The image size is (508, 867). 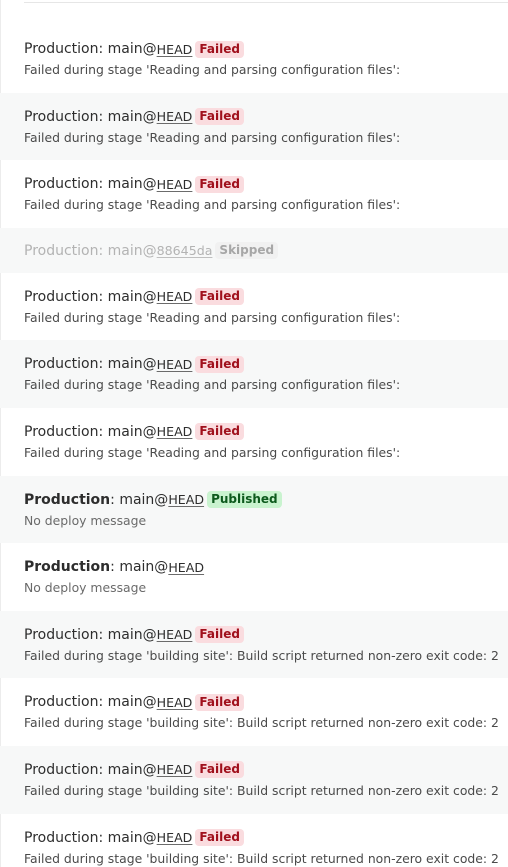 I want to click on deploy-title: Production: main@ HEAD Published, so click(x=254, y=500).